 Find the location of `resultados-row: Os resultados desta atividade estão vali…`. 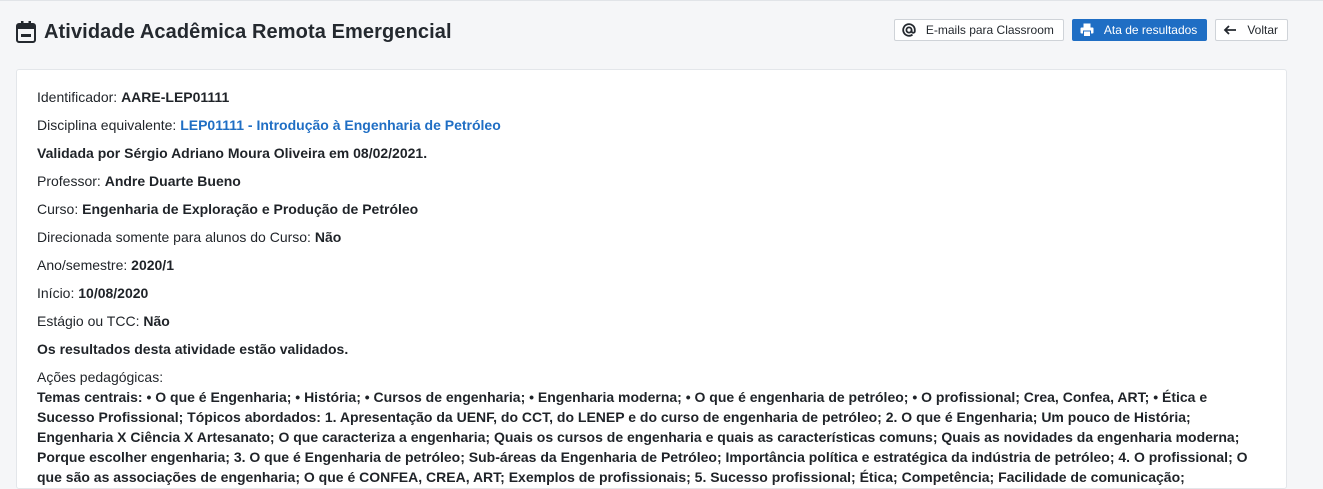

resultados-row: Os resultados desta atividade estão vali… is located at coordinates (192, 349).